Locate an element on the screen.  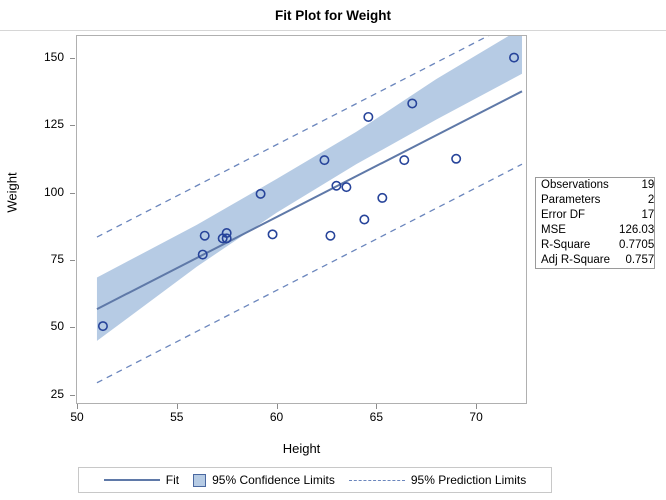
y-tick-label: 100 is located at coordinates (53, 191).